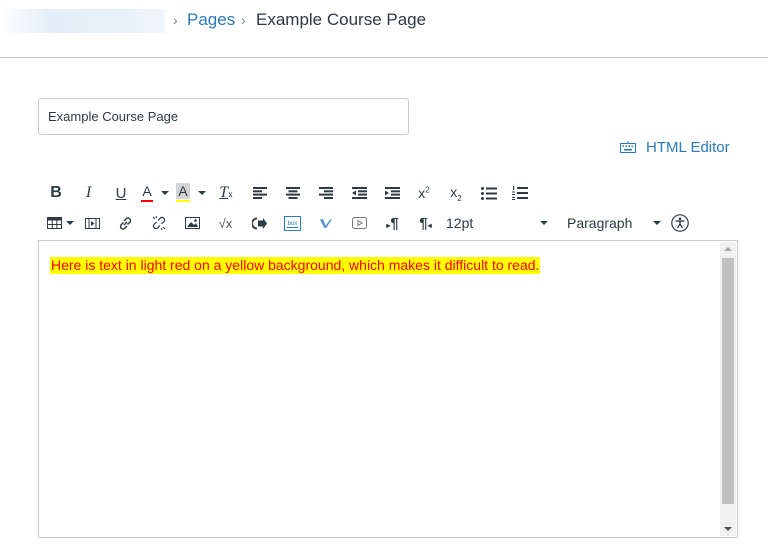  I want to click on external-tool-icon, so click(259, 223).